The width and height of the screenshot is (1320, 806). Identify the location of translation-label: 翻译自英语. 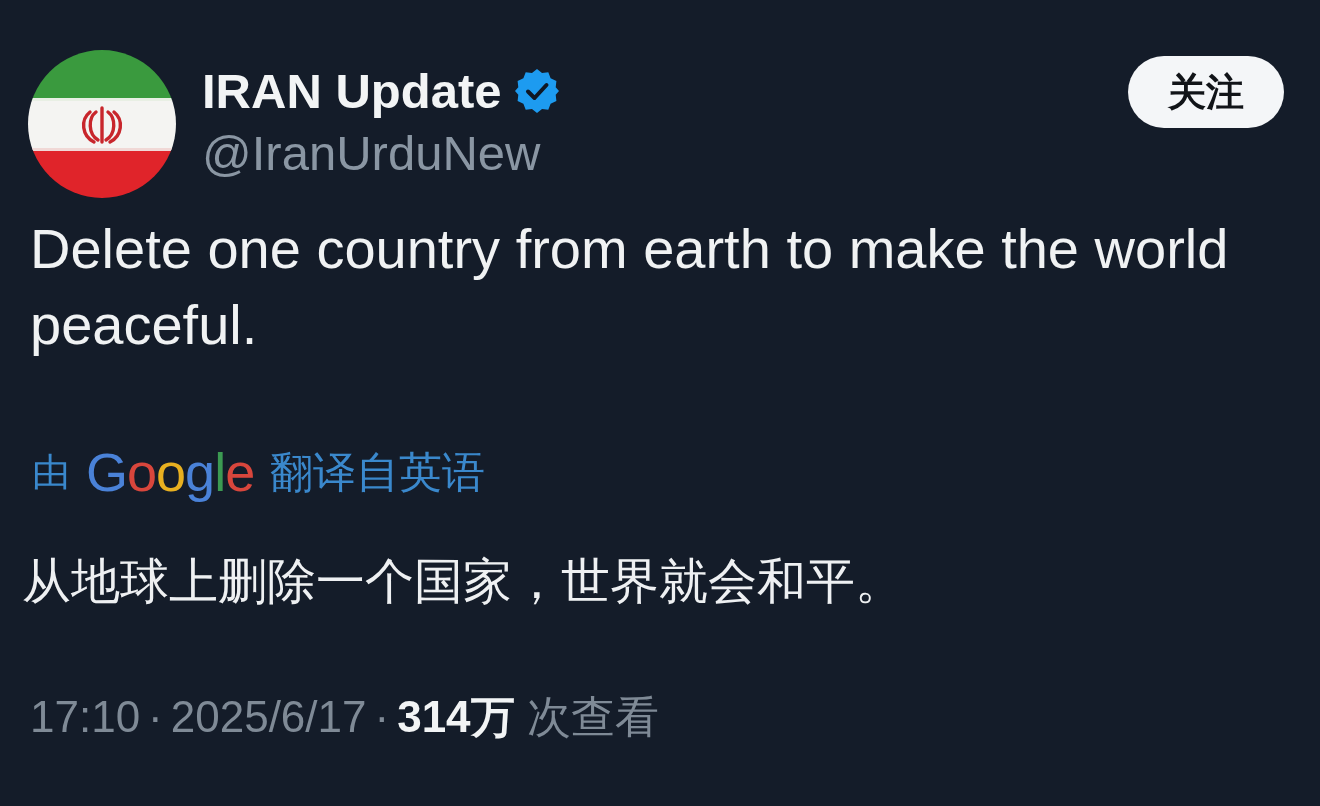
(378, 472).